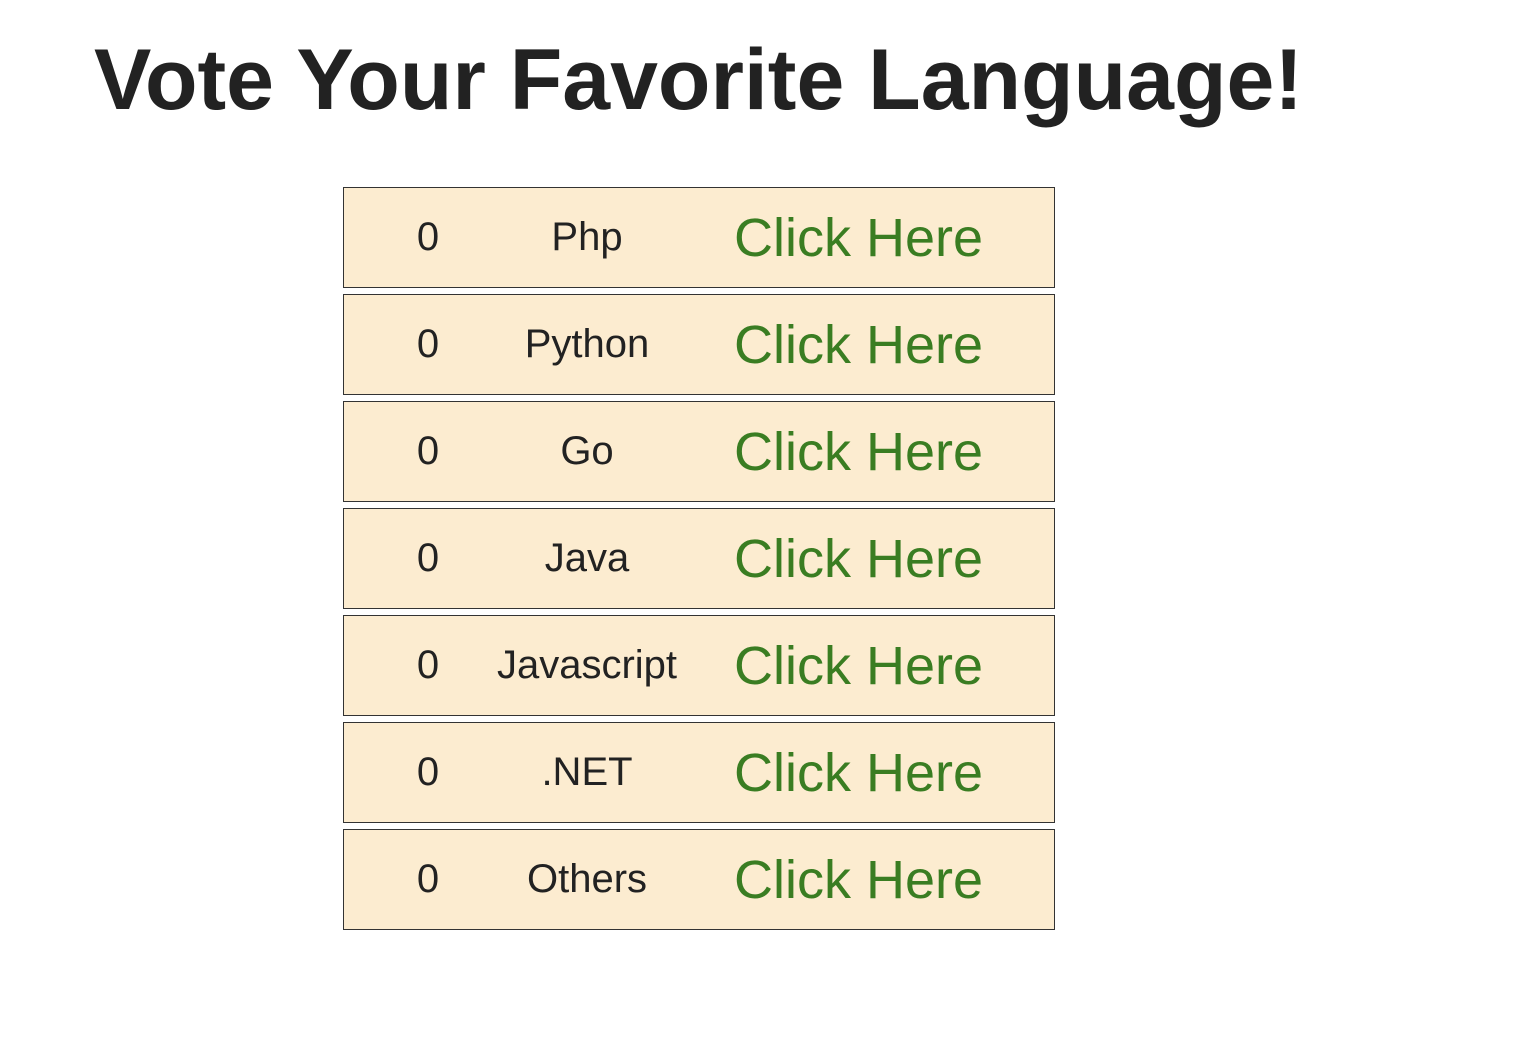 This screenshot has width=1516, height=1052. Describe the element at coordinates (858, 558) in the screenshot. I see `vote-link-java: Click Here` at that location.